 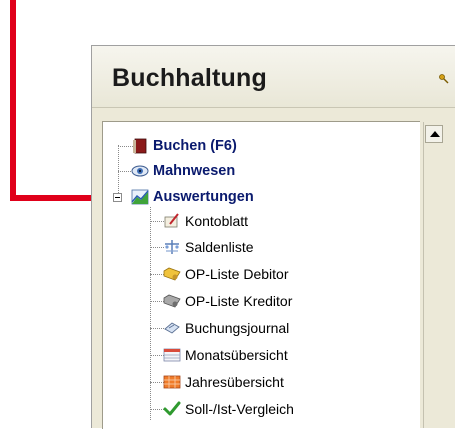 I want to click on chart-icon, so click(x=140, y=197).